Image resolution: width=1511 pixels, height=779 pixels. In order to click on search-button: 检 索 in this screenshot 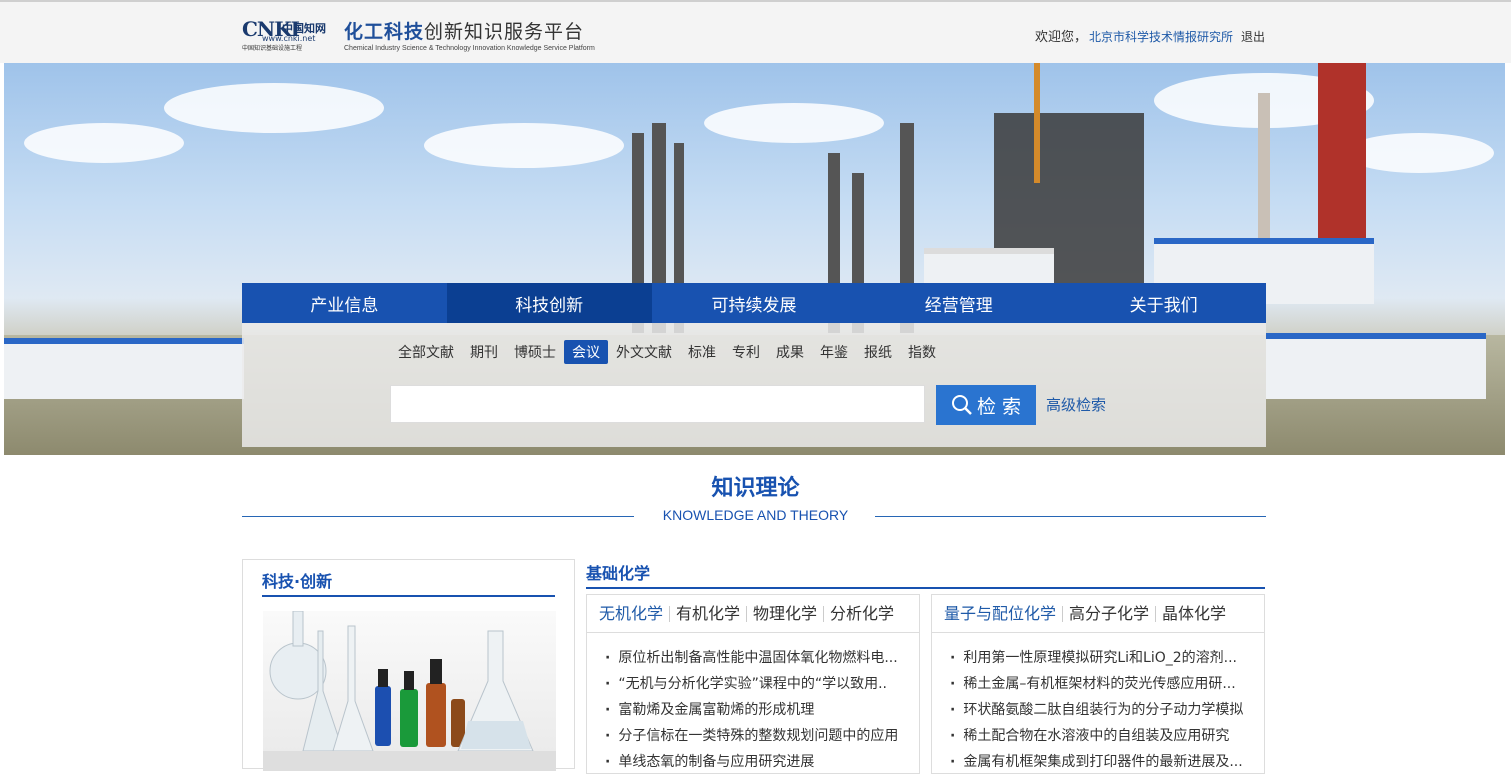, I will do `click(986, 405)`.